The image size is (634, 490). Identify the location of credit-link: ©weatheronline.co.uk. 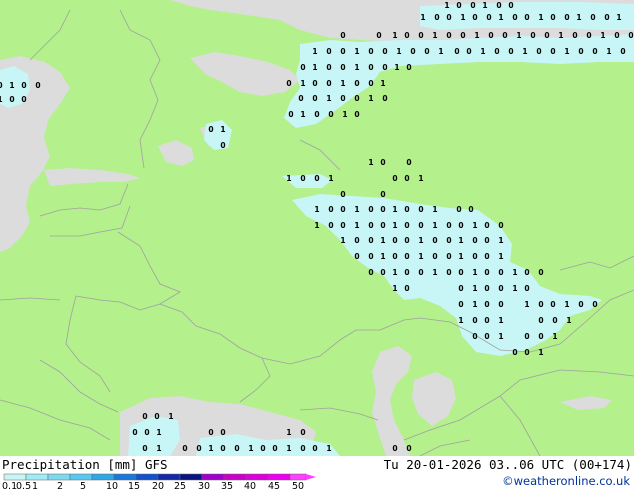
(566, 481).